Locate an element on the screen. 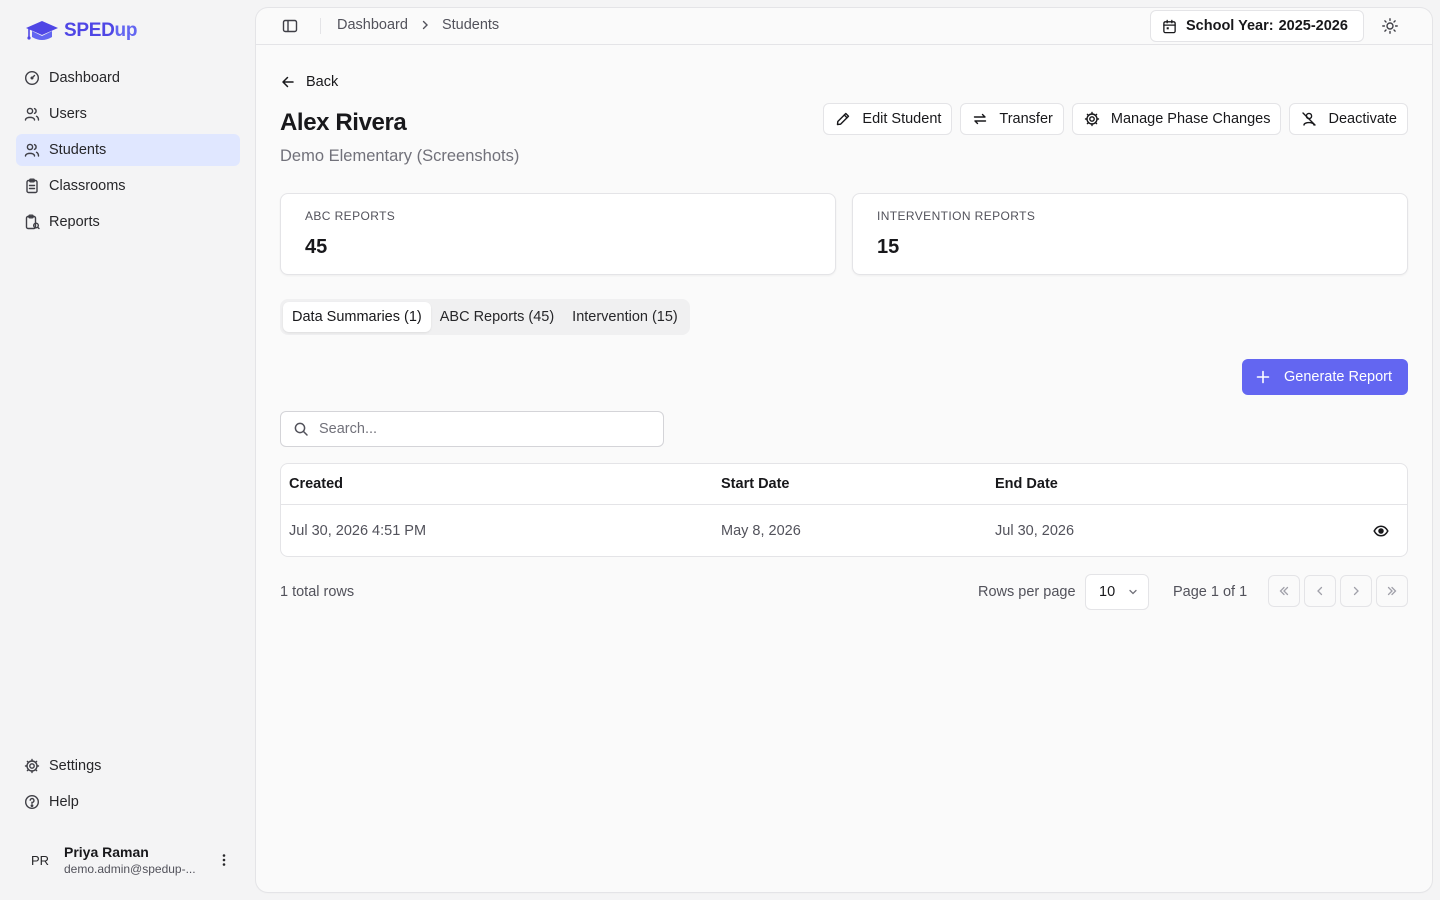 Image resolution: width=1440 pixels, height=900 pixels. search-input is located at coordinates (479, 429).